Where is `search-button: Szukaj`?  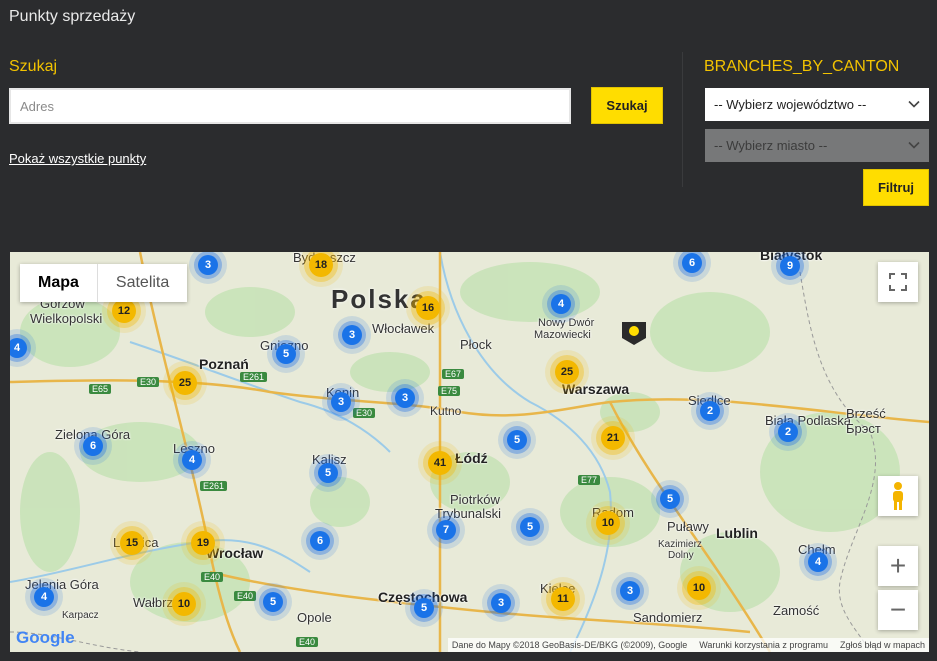 search-button: Szukaj is located at coordinates (627, 105).